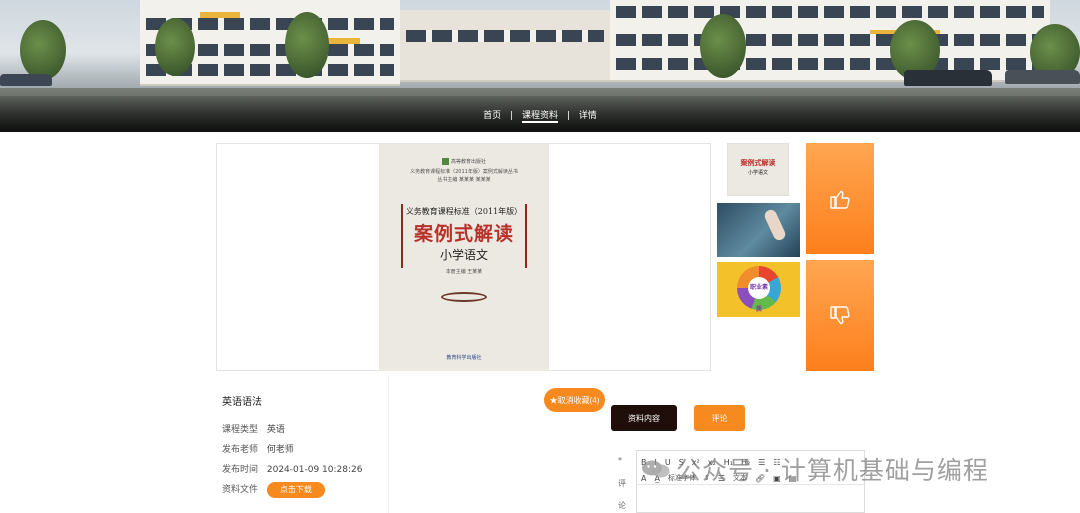  Describe the element at coordinates (759, 295) in the screenshot. I see `infographic-label: 职业素质` at that location.